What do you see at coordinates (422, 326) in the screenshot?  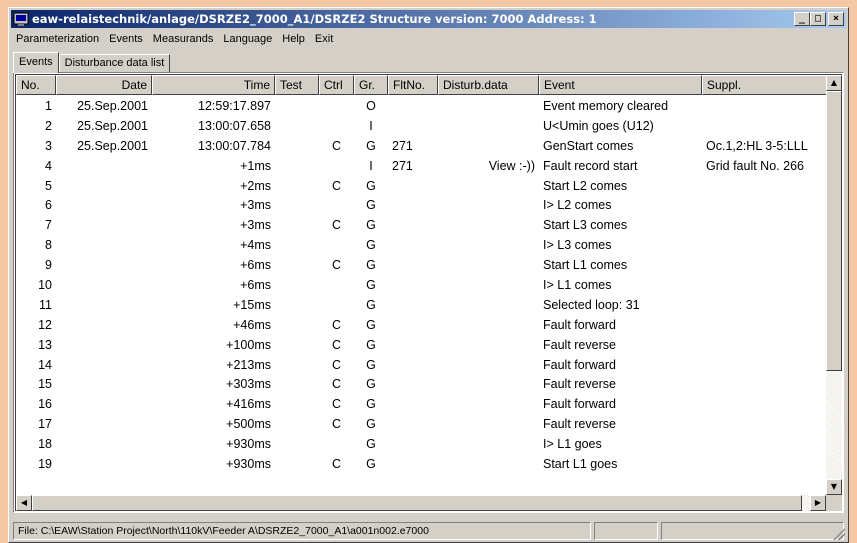 I see `table-row: 12 +46ms C G Fault forward` at bounding box center [422, 326].